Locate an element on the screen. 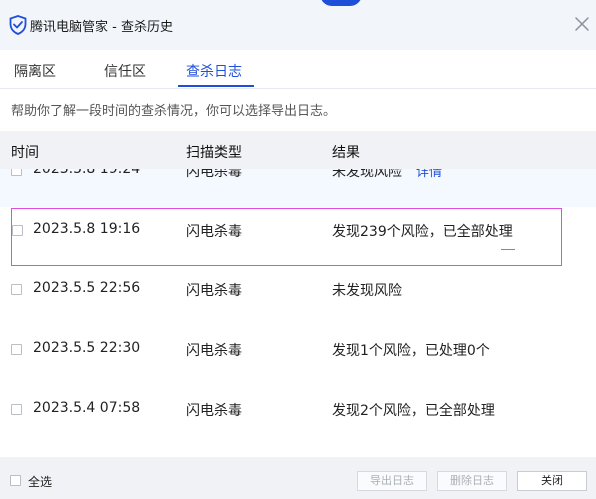 Image resolution: width=596 pixels, height=499 pixels. active-tab-indicator is located at coordinates (216, 86).